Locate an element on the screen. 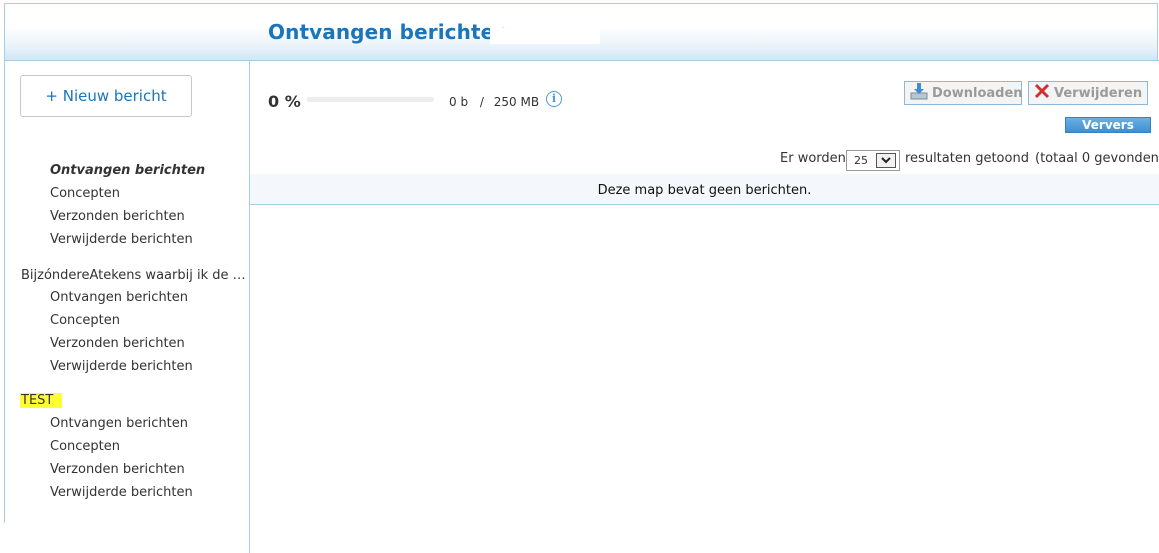 Image resolution: width=1159 pixels, height=553 pixels. download-button: Downloaden is located at coordinates (963, 93).